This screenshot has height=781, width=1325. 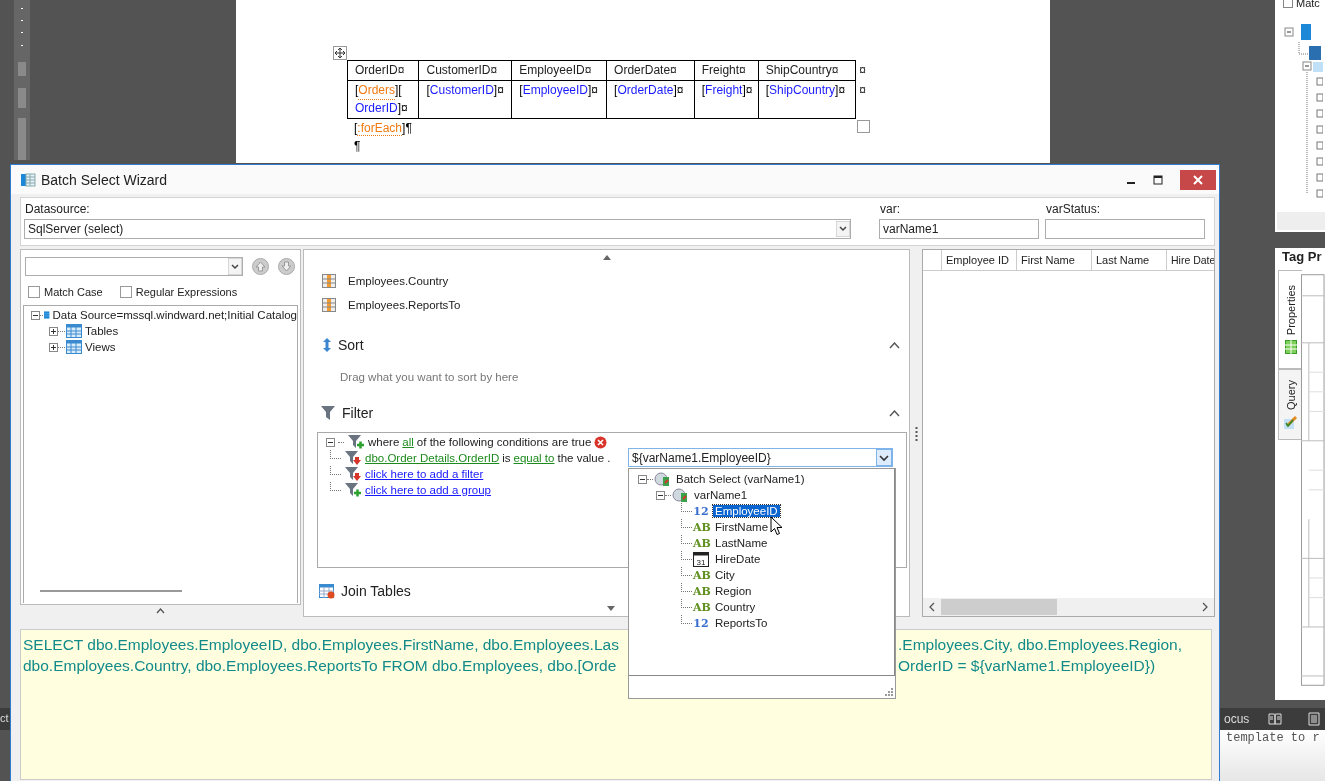 What do you see at coordinates (601, 442) in the screenshot?
I see `delete-icon` at bounding box center [601, 442].